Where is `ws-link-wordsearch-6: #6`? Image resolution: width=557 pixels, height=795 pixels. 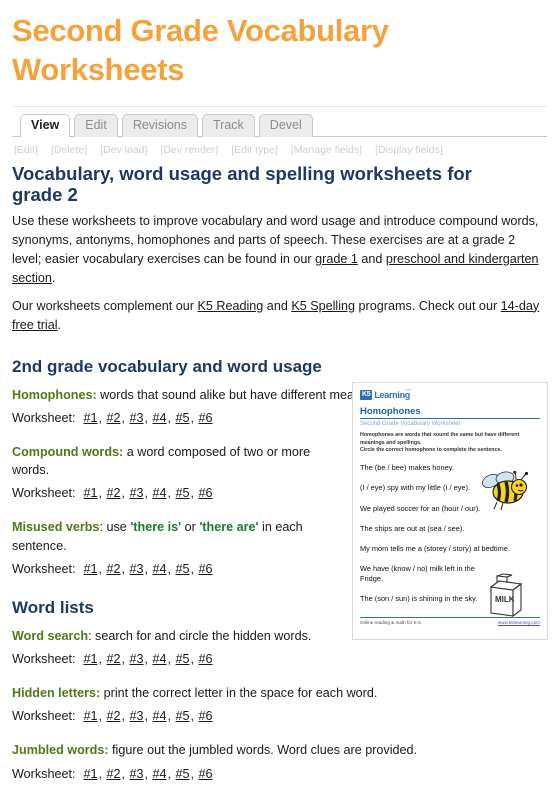 ws-link-wordsearch-6: #6 is located at coordinates (206, 659).